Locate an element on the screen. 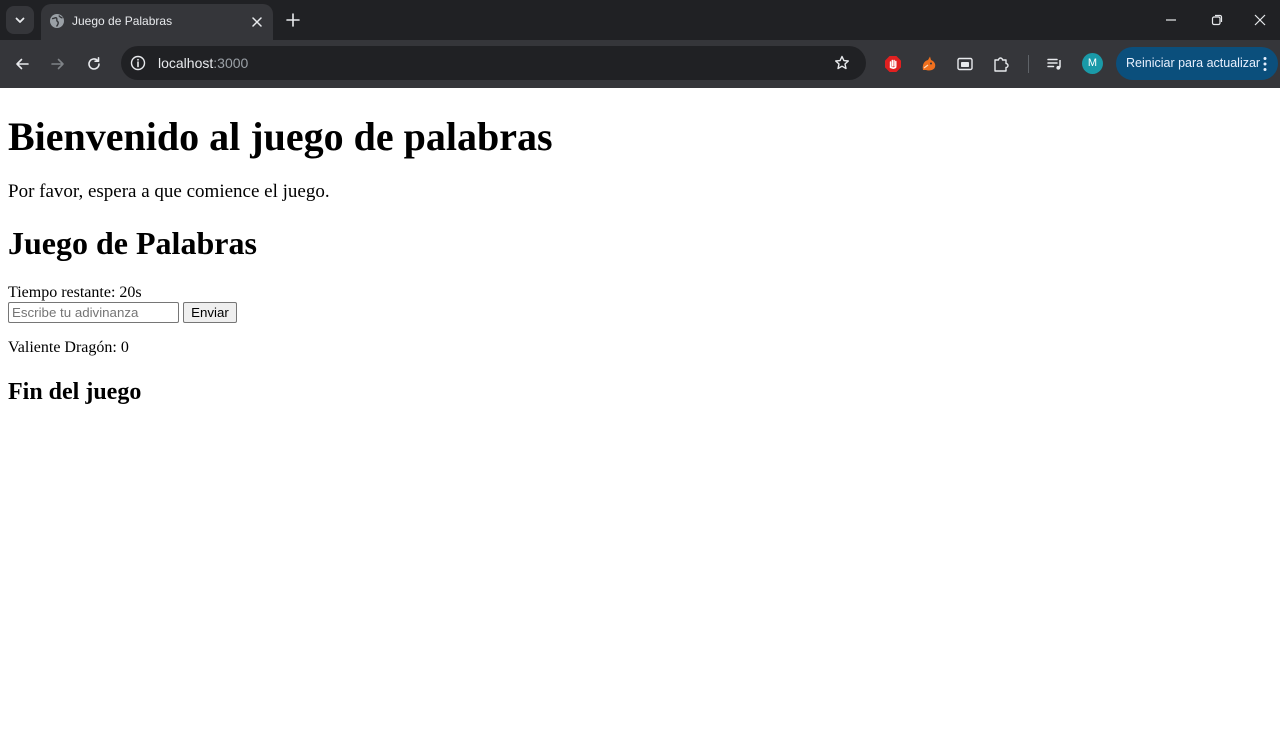  site-info-icon is located at coordinates (138, 63).